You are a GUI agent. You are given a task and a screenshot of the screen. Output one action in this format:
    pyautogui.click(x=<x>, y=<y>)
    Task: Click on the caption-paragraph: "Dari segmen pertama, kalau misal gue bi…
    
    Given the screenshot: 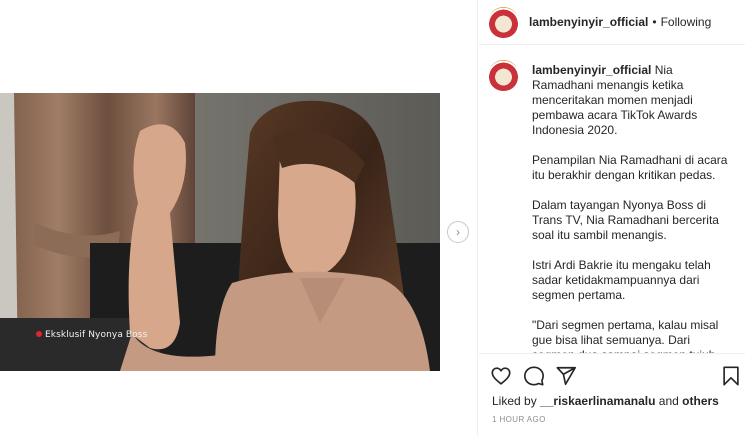 What is the action you would take?
    pyautogui.click(x=625, y=335)
    